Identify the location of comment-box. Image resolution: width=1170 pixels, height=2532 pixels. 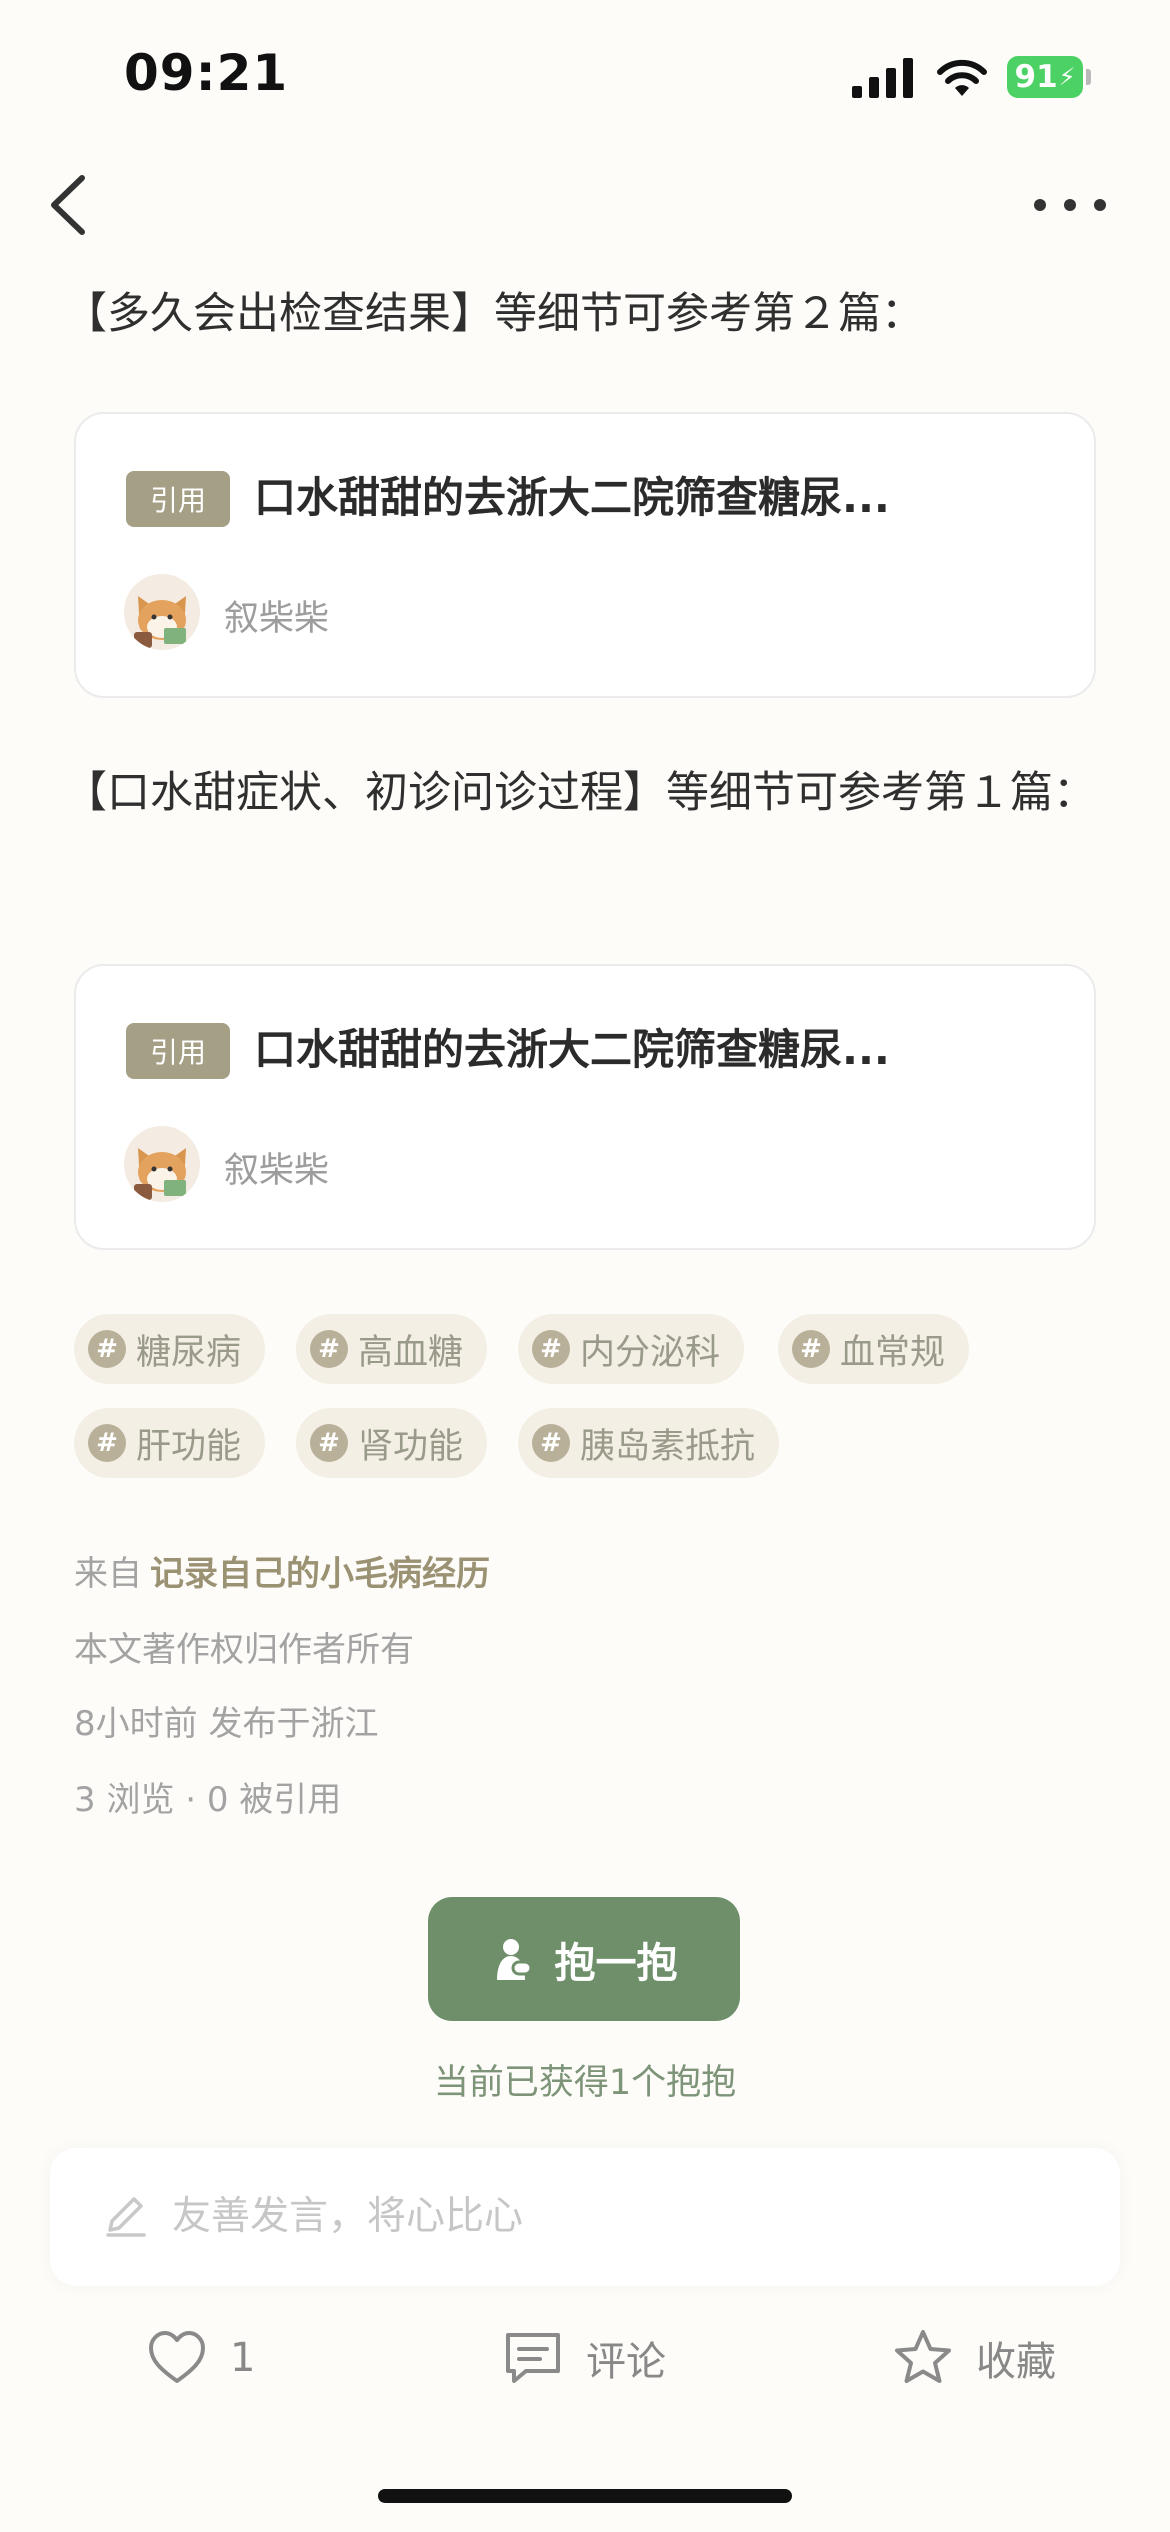
(585, 2217).